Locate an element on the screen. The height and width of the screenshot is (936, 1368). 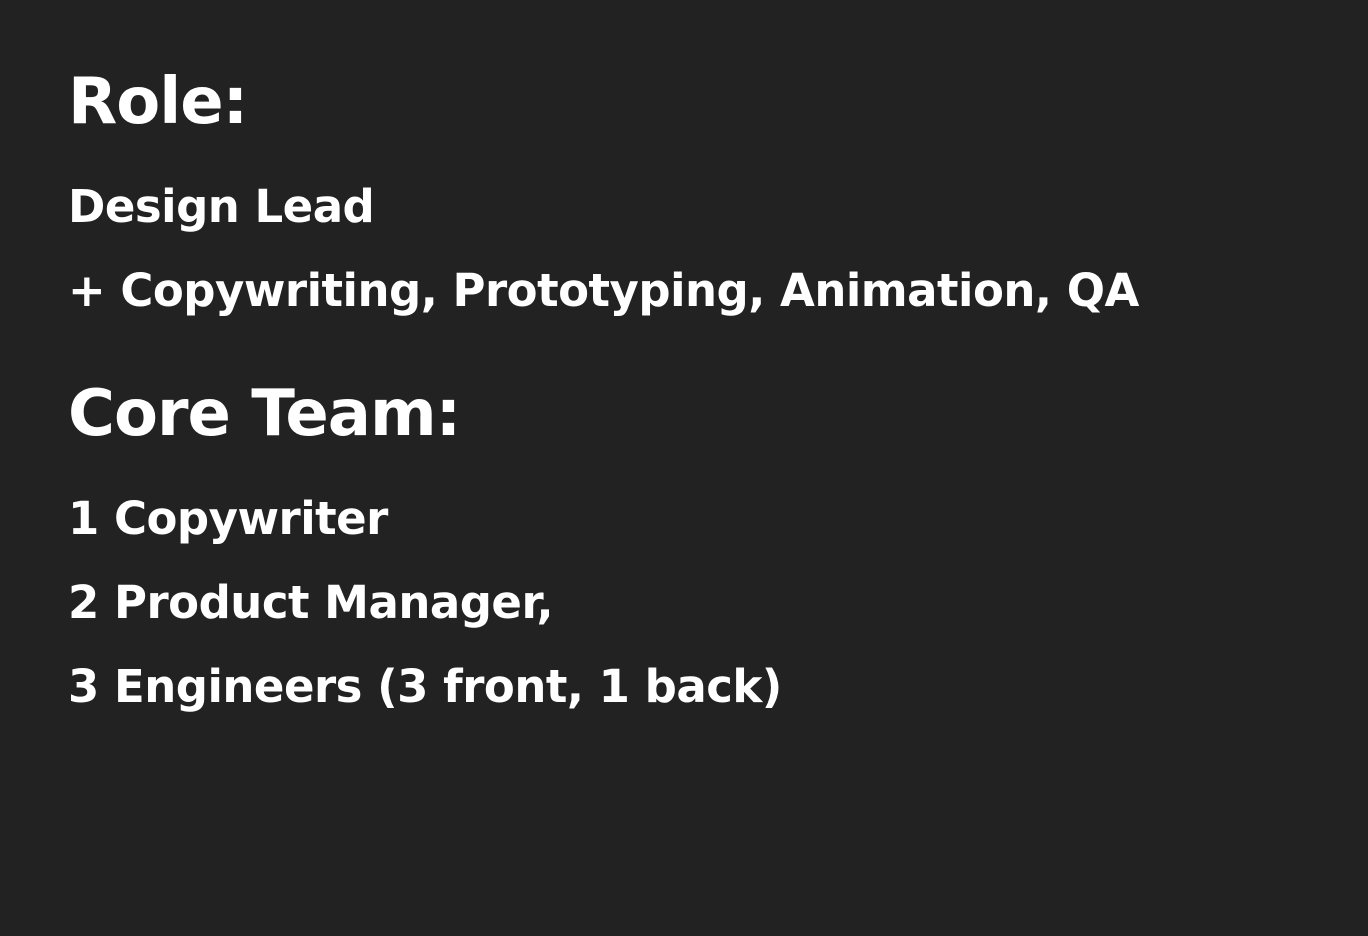
team-member-product-manager: 2 Product Manager, is located at coordinates (311, 602).